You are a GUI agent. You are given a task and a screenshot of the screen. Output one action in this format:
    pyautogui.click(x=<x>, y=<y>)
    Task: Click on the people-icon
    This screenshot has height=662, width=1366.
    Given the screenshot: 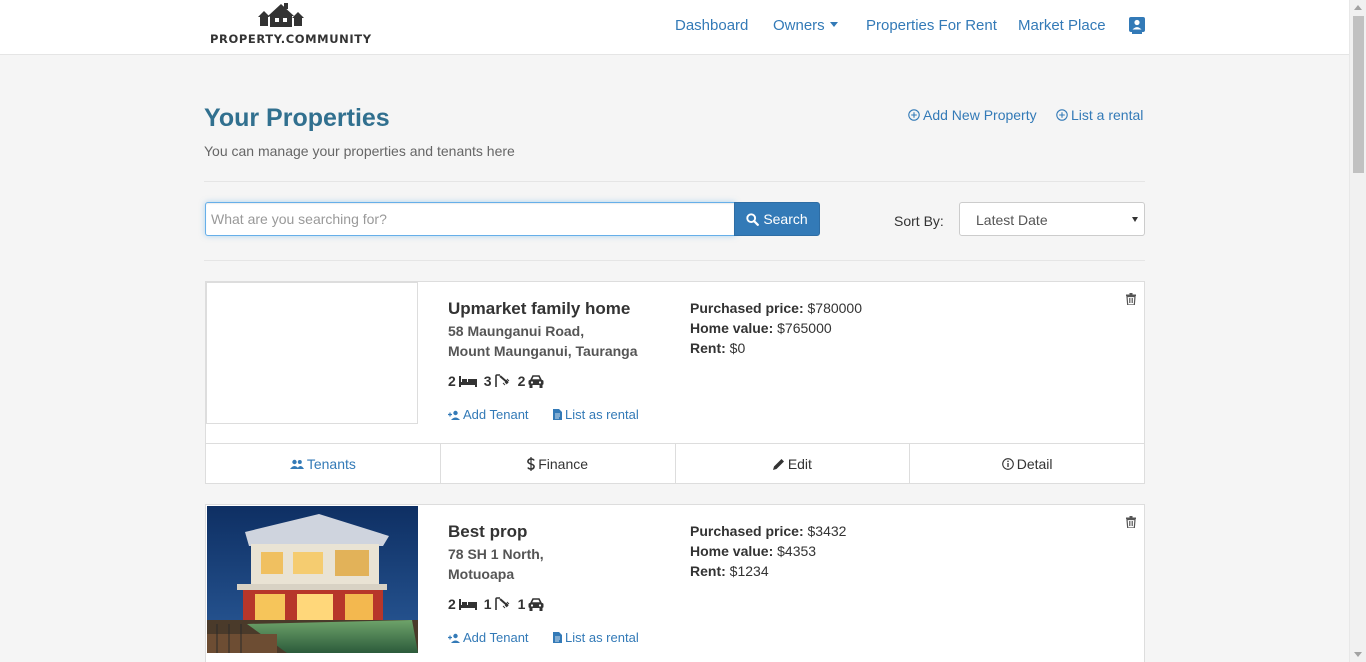 What is the action you would take?
    pyautogui.click(x=296, y=464)
    